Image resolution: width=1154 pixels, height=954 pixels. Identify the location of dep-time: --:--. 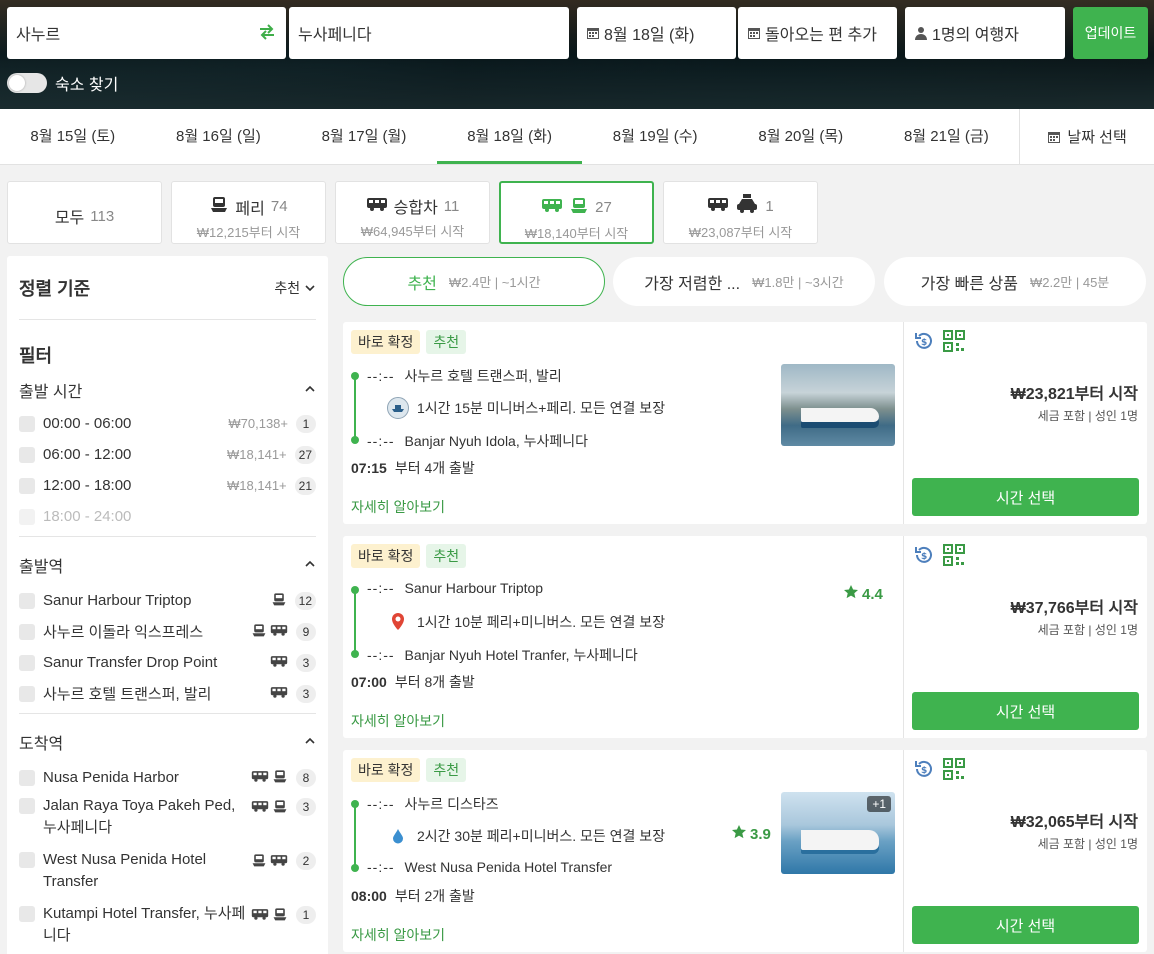
(381, 804).